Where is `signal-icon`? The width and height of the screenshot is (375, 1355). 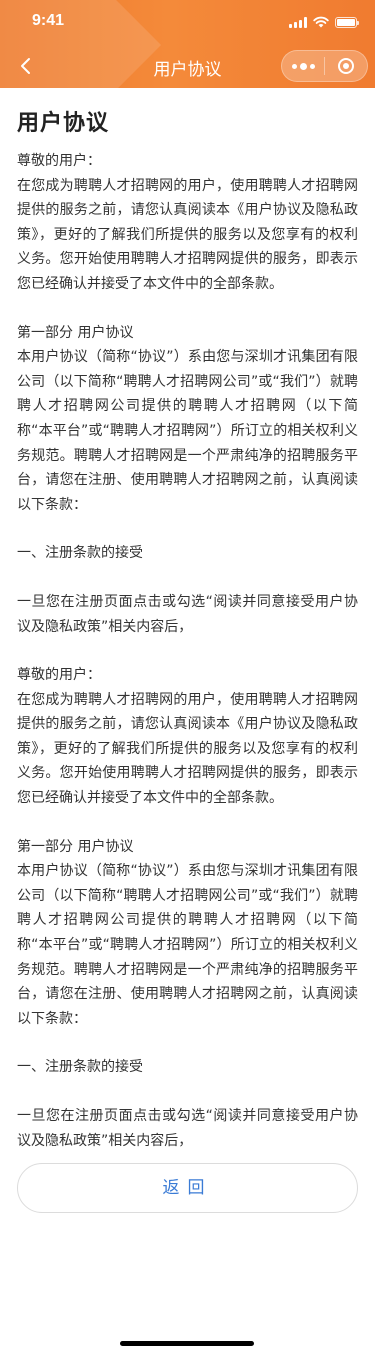
signal-icon is located at coordinates (298, 22).